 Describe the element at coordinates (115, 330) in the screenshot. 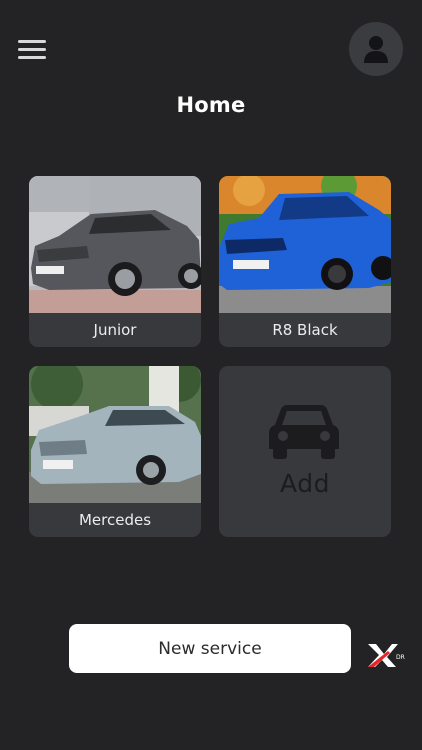

I see `vehicle-name: Junior` at that location.